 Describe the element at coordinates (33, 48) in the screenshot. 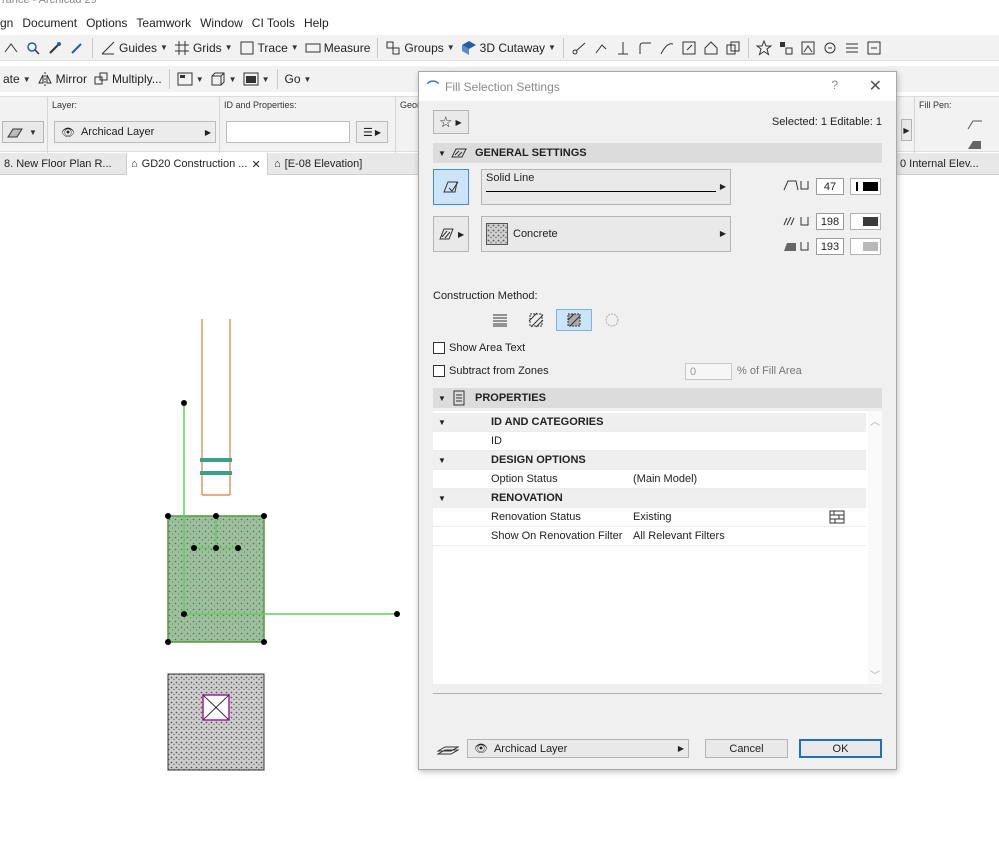

I see `find-select-button` at that location.